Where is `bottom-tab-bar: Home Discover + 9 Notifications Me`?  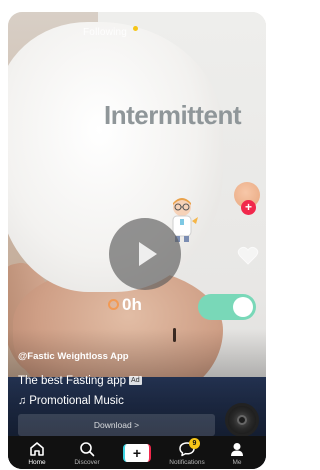
bottom-tab-bar: Home Discover + 9 Notifications Me is located at coordinates (137, 452).